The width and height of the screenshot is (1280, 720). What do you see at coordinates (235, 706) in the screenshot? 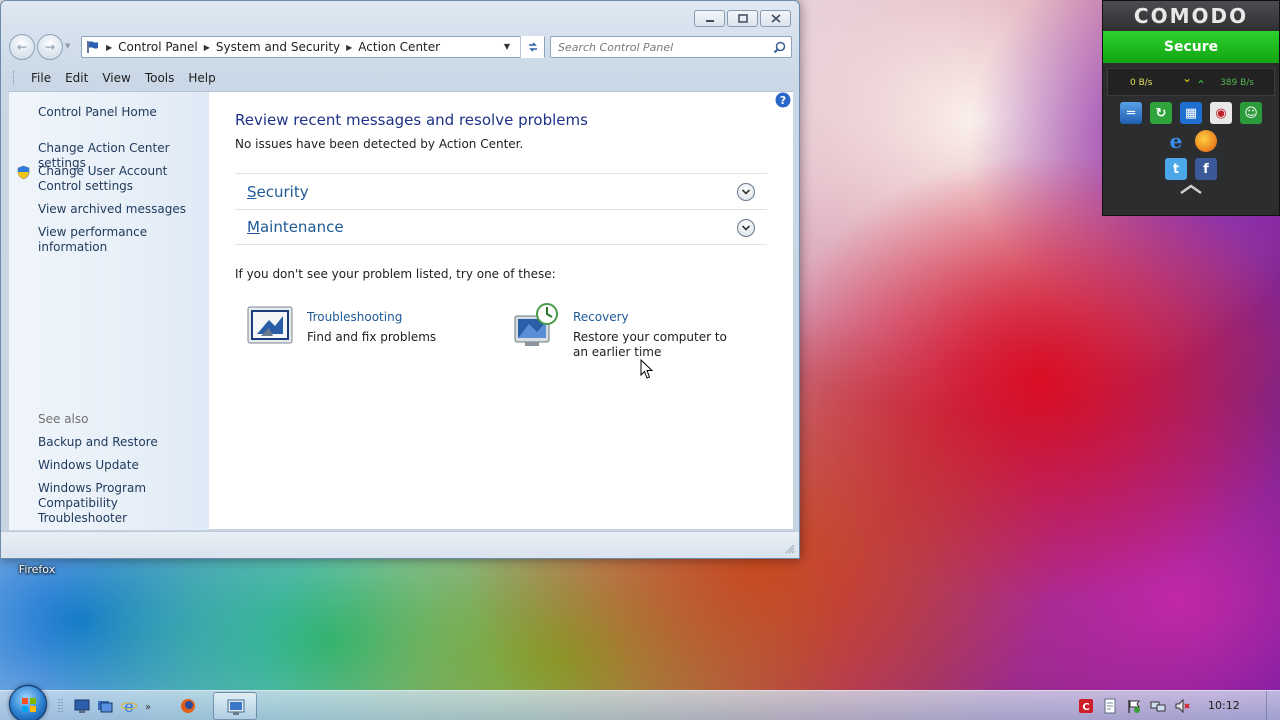
I see `action-center-taskbar-button` at bounding box center [235, 706].